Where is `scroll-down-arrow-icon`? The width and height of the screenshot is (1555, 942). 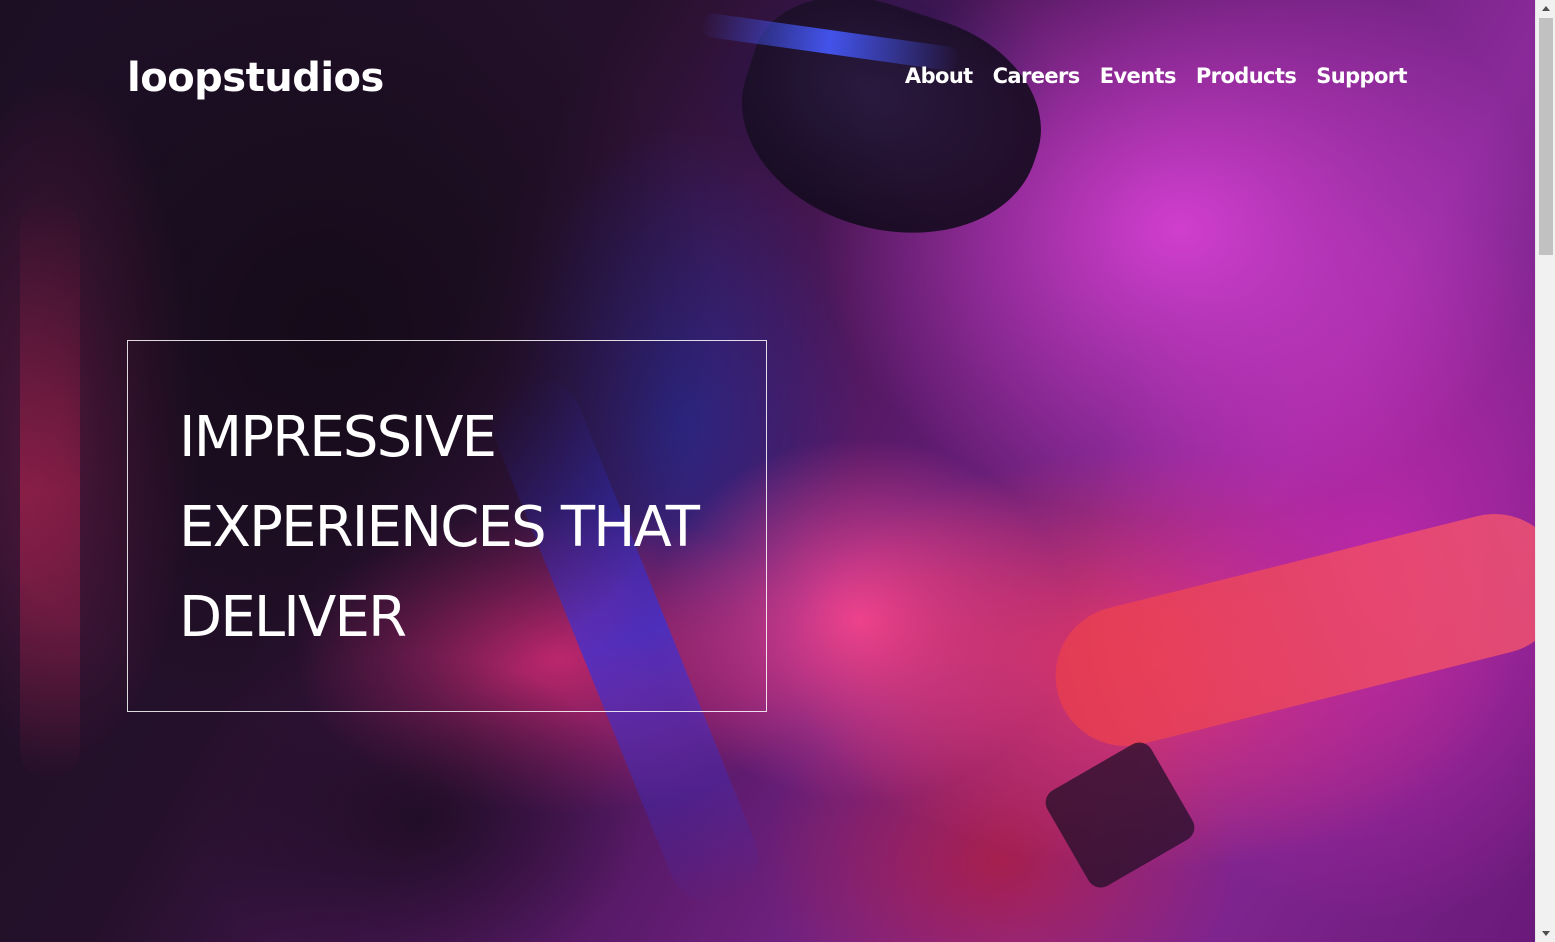
scroll-down-arrow-icon is located at coordinates (1545, 933).